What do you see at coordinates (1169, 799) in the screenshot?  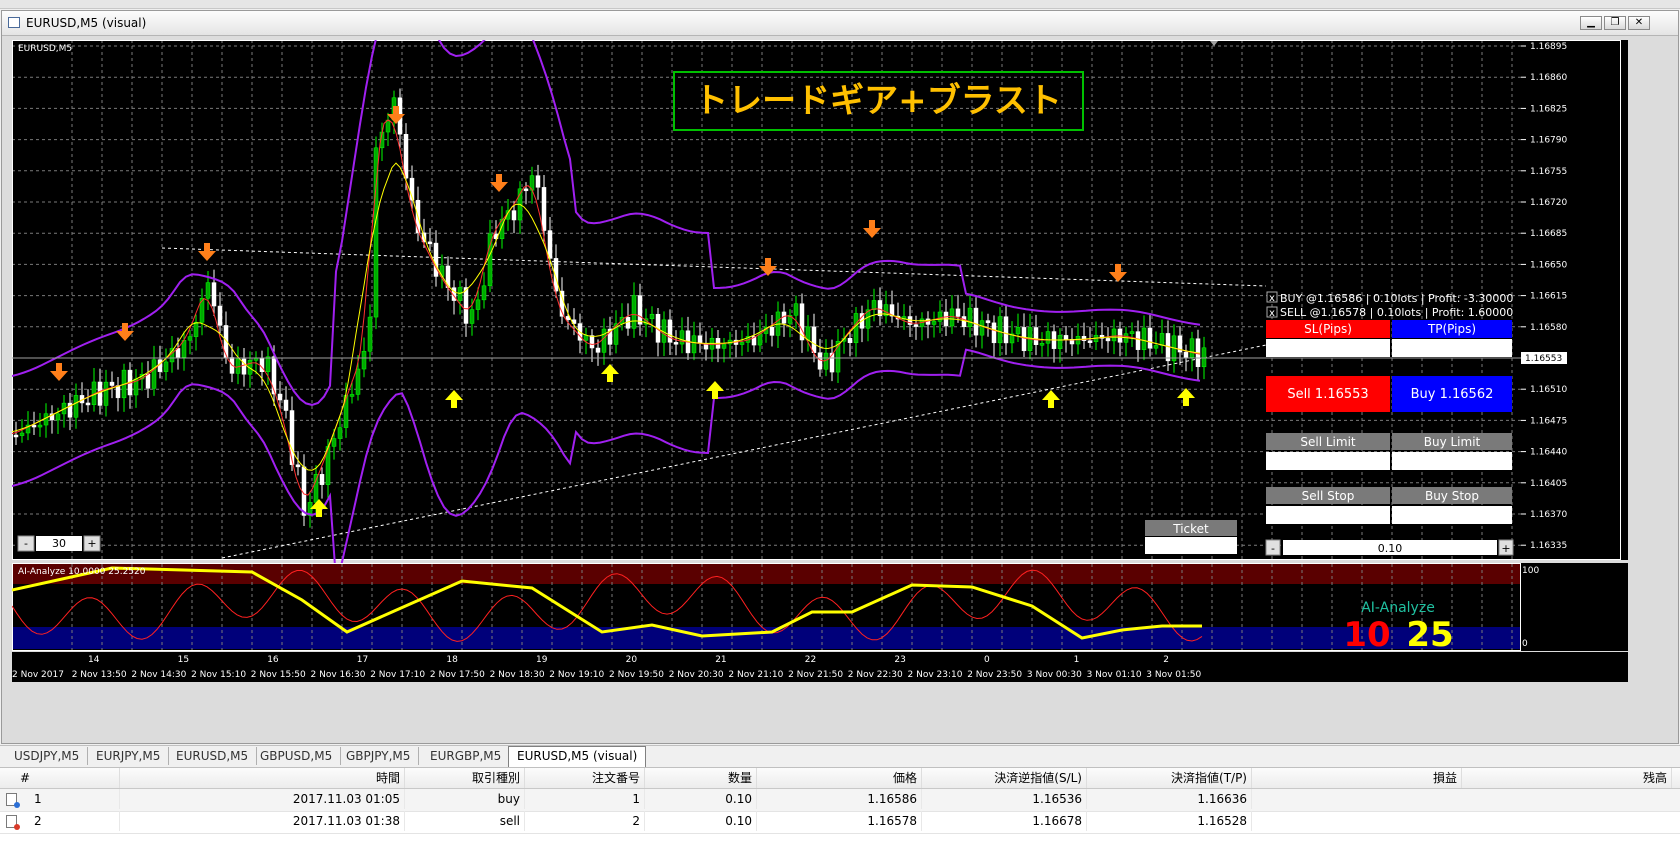 I see `cell-tp: 1.16636` at bounding box center [1169, 799].